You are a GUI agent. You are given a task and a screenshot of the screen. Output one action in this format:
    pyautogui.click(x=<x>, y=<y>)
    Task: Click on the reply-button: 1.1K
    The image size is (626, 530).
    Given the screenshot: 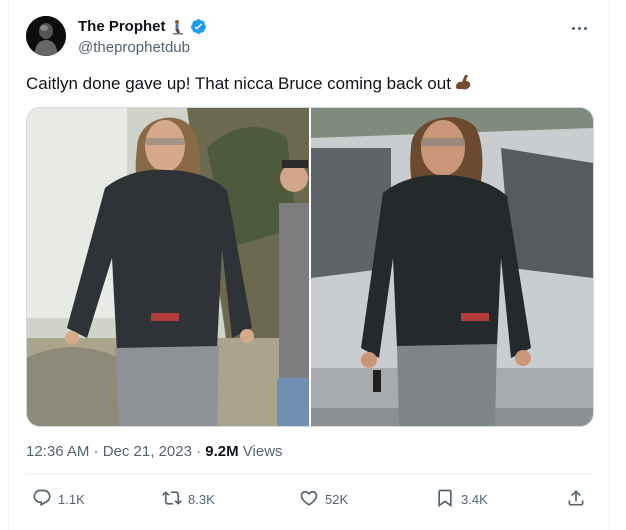 What is the action you would take?
    pyautogui.click(x=58, y=499)
    